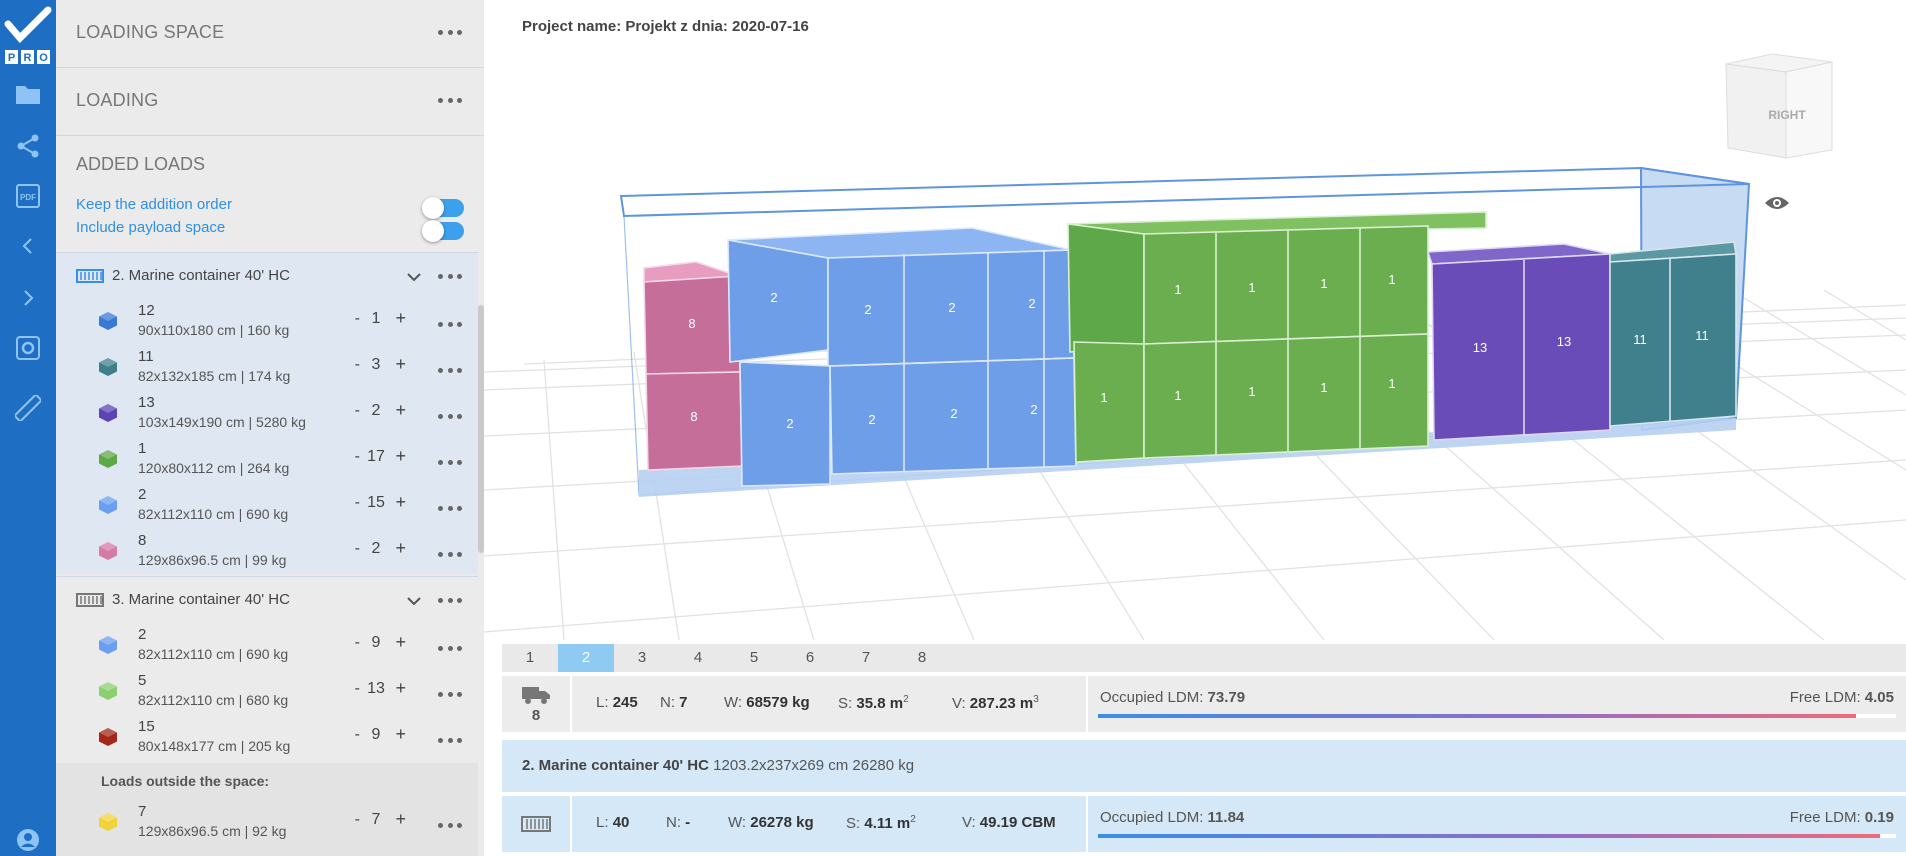  Describe the element at coordinates (270, 34) in the screenshot. I see `loading-space-section: LOADING SPACE` at that location.